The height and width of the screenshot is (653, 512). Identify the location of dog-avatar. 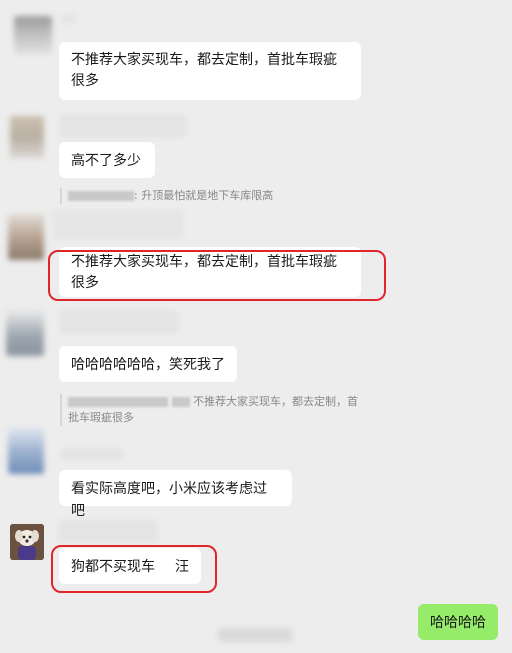
(27, 542).